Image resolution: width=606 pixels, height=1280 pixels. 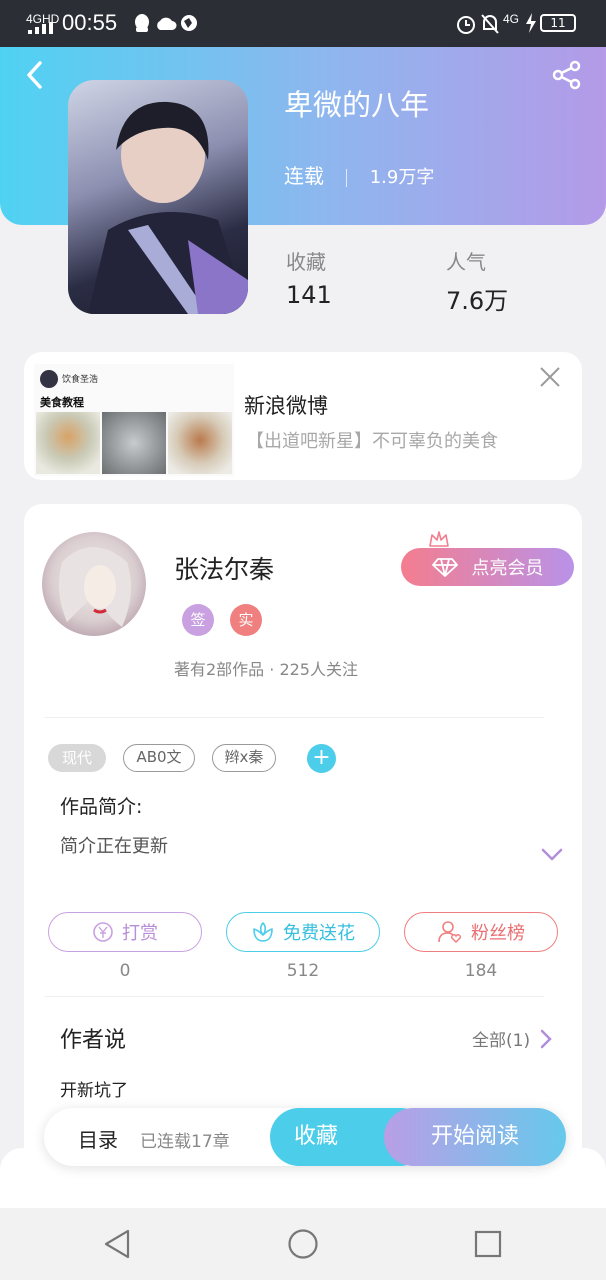 What do you see at coordinates (306, 262) in the screenshot?
I see `collect-label: 收藏` at bounding box center [306, 262].